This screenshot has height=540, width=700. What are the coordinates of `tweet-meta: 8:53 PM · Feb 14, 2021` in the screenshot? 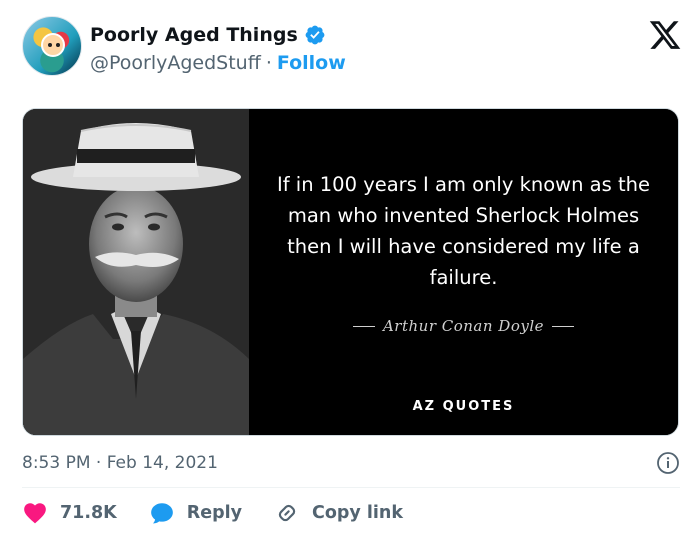 It's located at (351, 463).